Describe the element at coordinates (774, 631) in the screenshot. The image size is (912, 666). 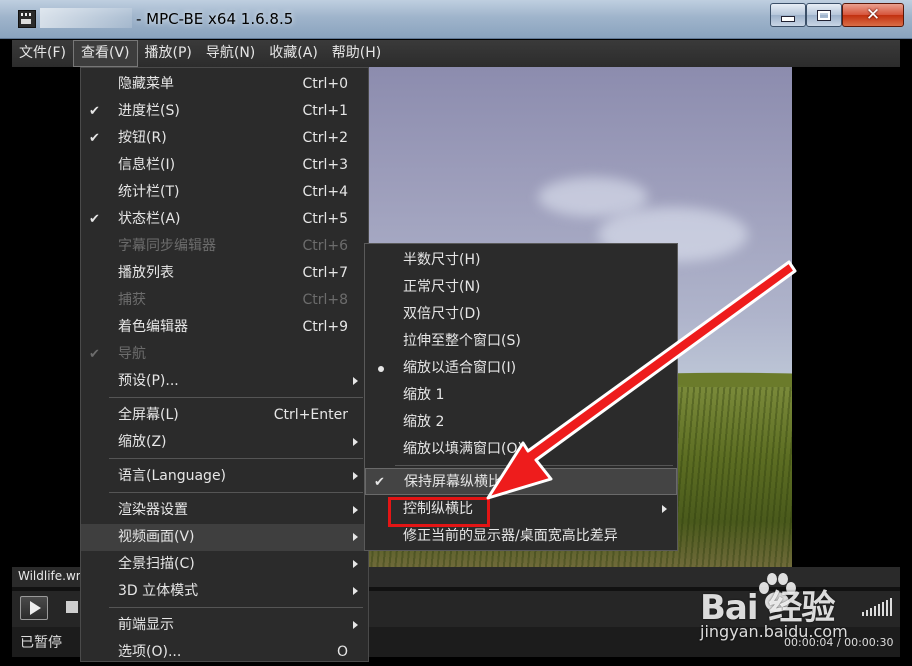
I see `watermark-url: jingyan.baidu.com` at that location.